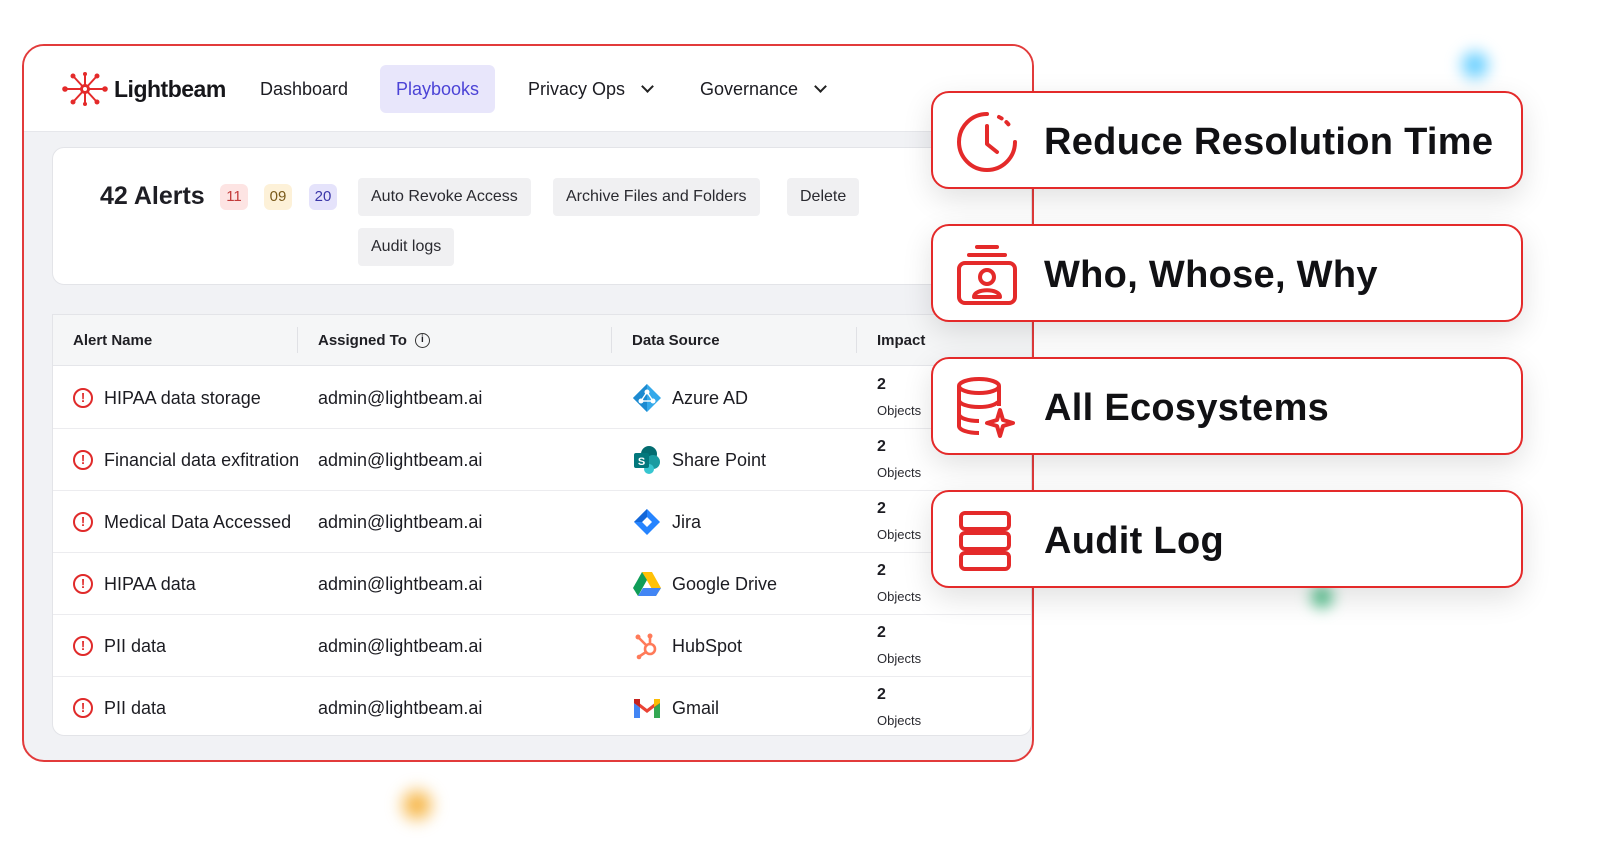  I want to click on nav-privacy-ops: Privacy Ops, so click(590, 89).